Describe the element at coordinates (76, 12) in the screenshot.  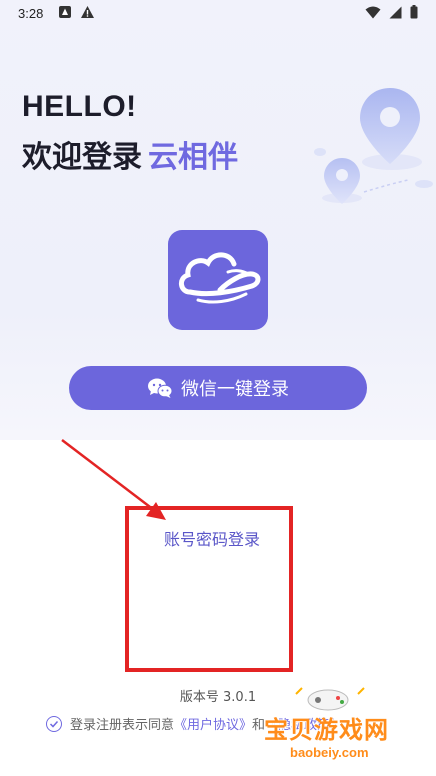
I see `status-notifications` at that location.